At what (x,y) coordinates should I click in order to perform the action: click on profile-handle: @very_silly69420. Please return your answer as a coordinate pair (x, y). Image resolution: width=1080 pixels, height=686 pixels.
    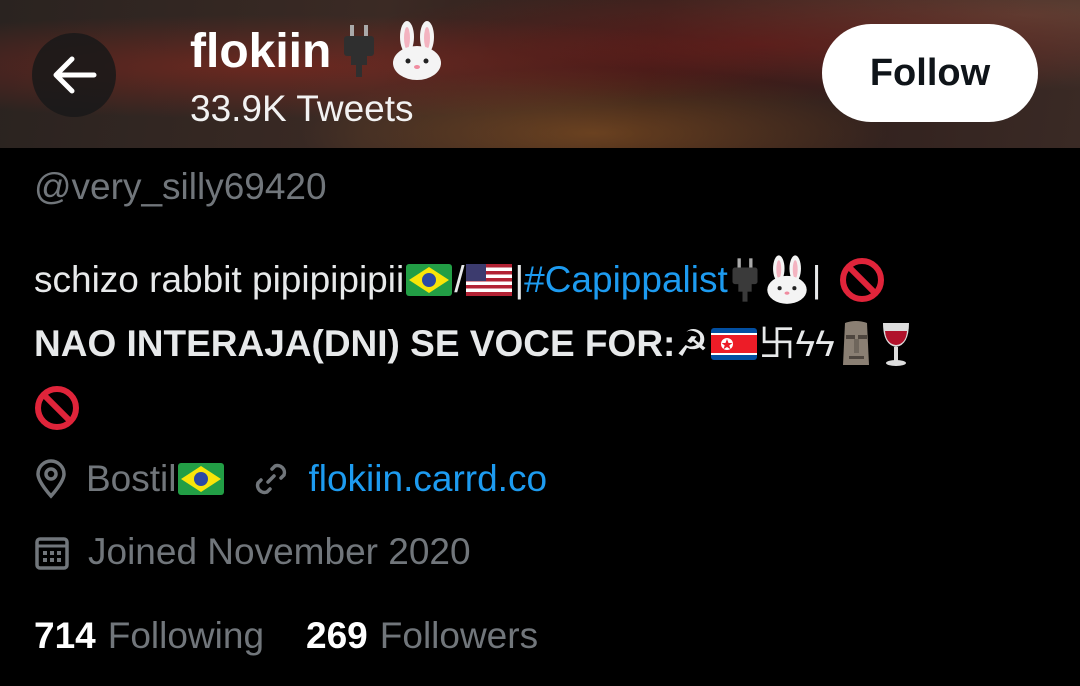
    Looking at the image, I should click on (180, 186).